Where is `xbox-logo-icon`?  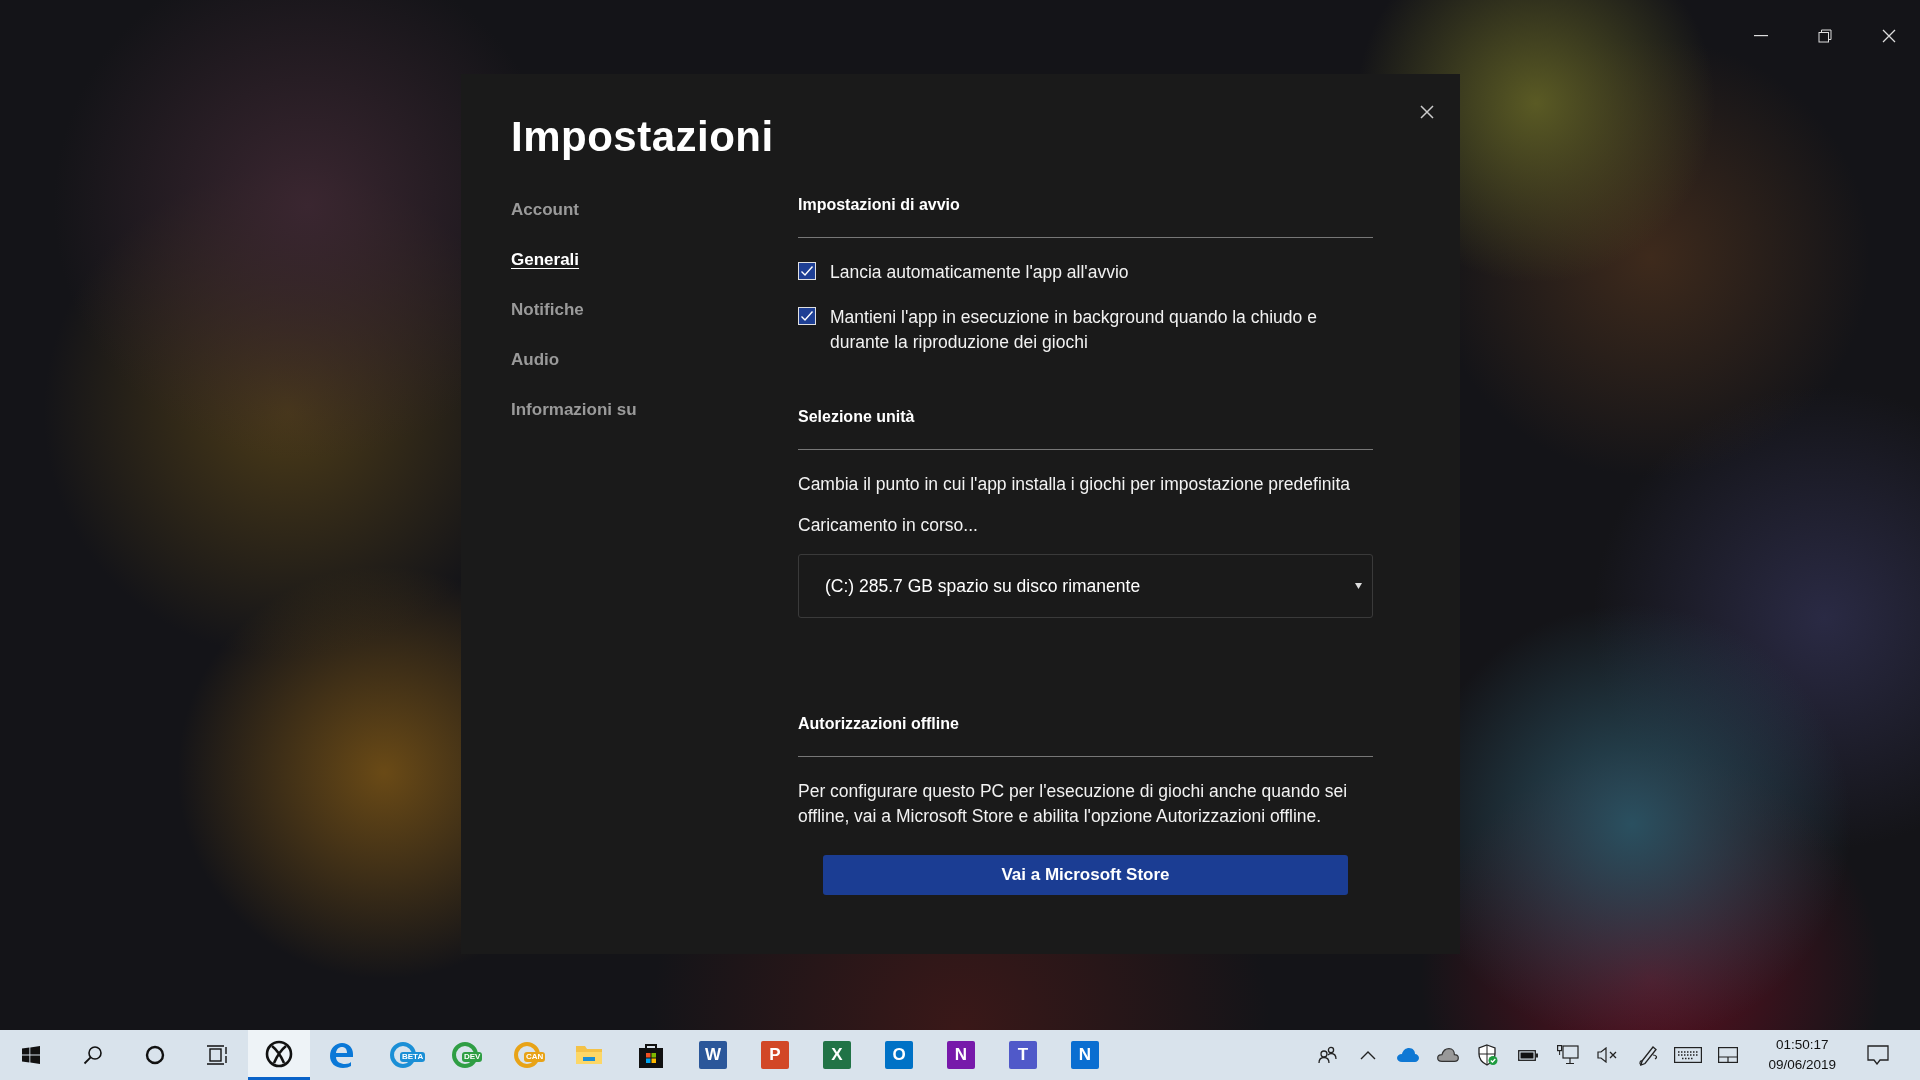
xbox-logo-icon is located at coordinates (279, 1053).